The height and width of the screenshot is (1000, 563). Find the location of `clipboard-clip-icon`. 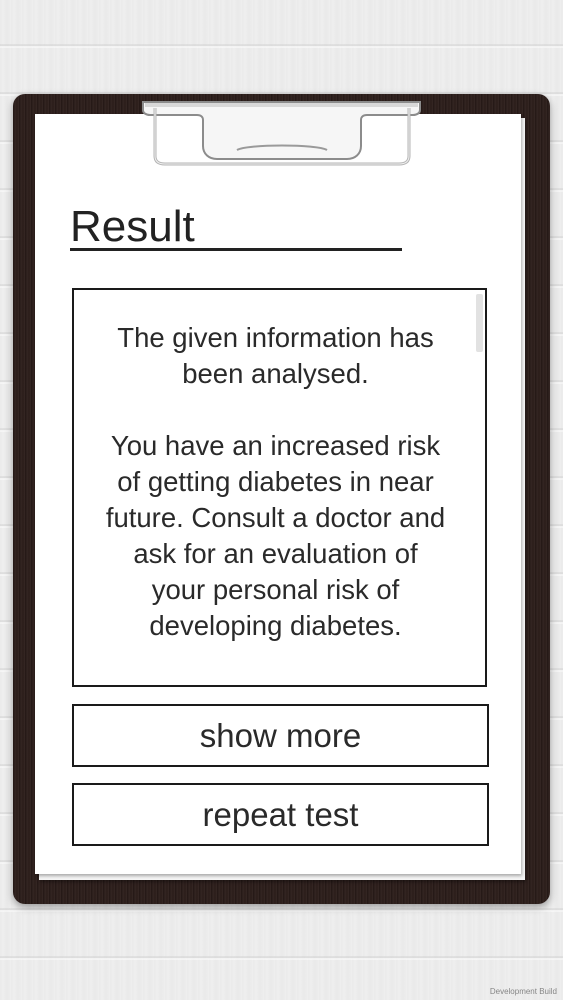

clipboard-clip-icon is located at coordinates (281, 133).